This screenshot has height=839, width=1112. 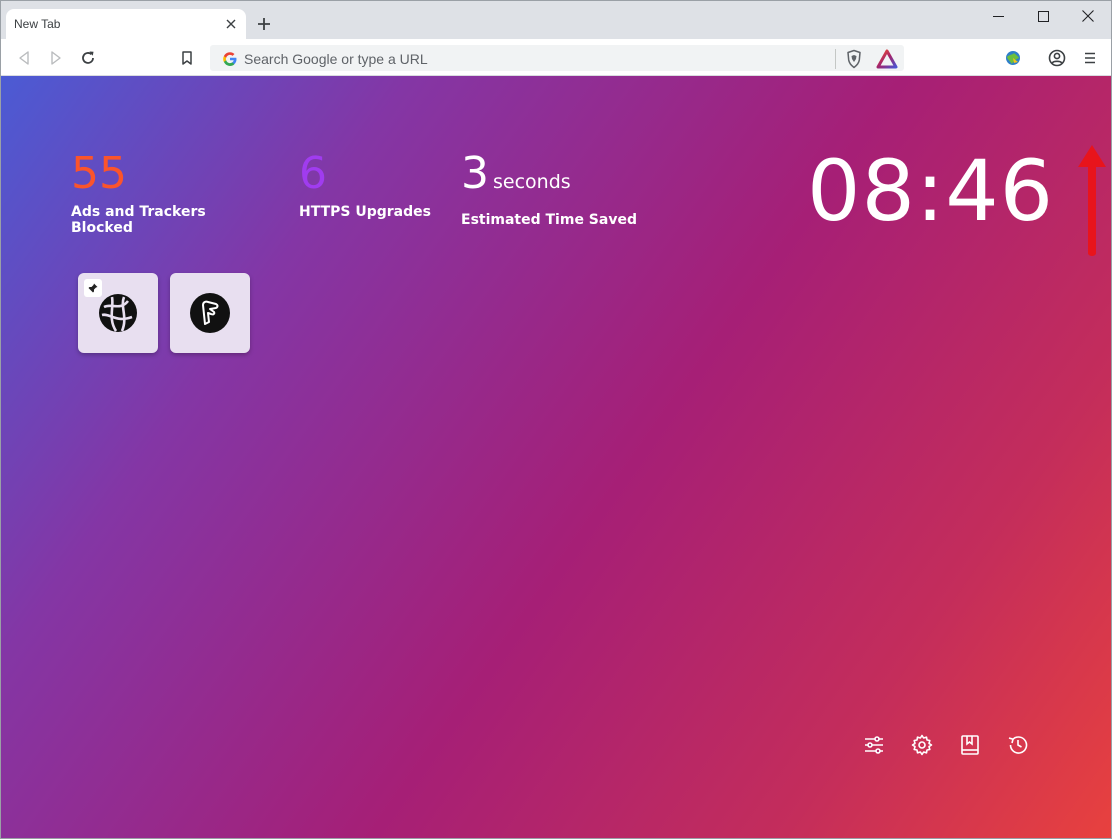 What do you see at coordinates (313, 173) in the screenshot?
I see `https-upgrades-count: 6` at bounding box center [313, 173].